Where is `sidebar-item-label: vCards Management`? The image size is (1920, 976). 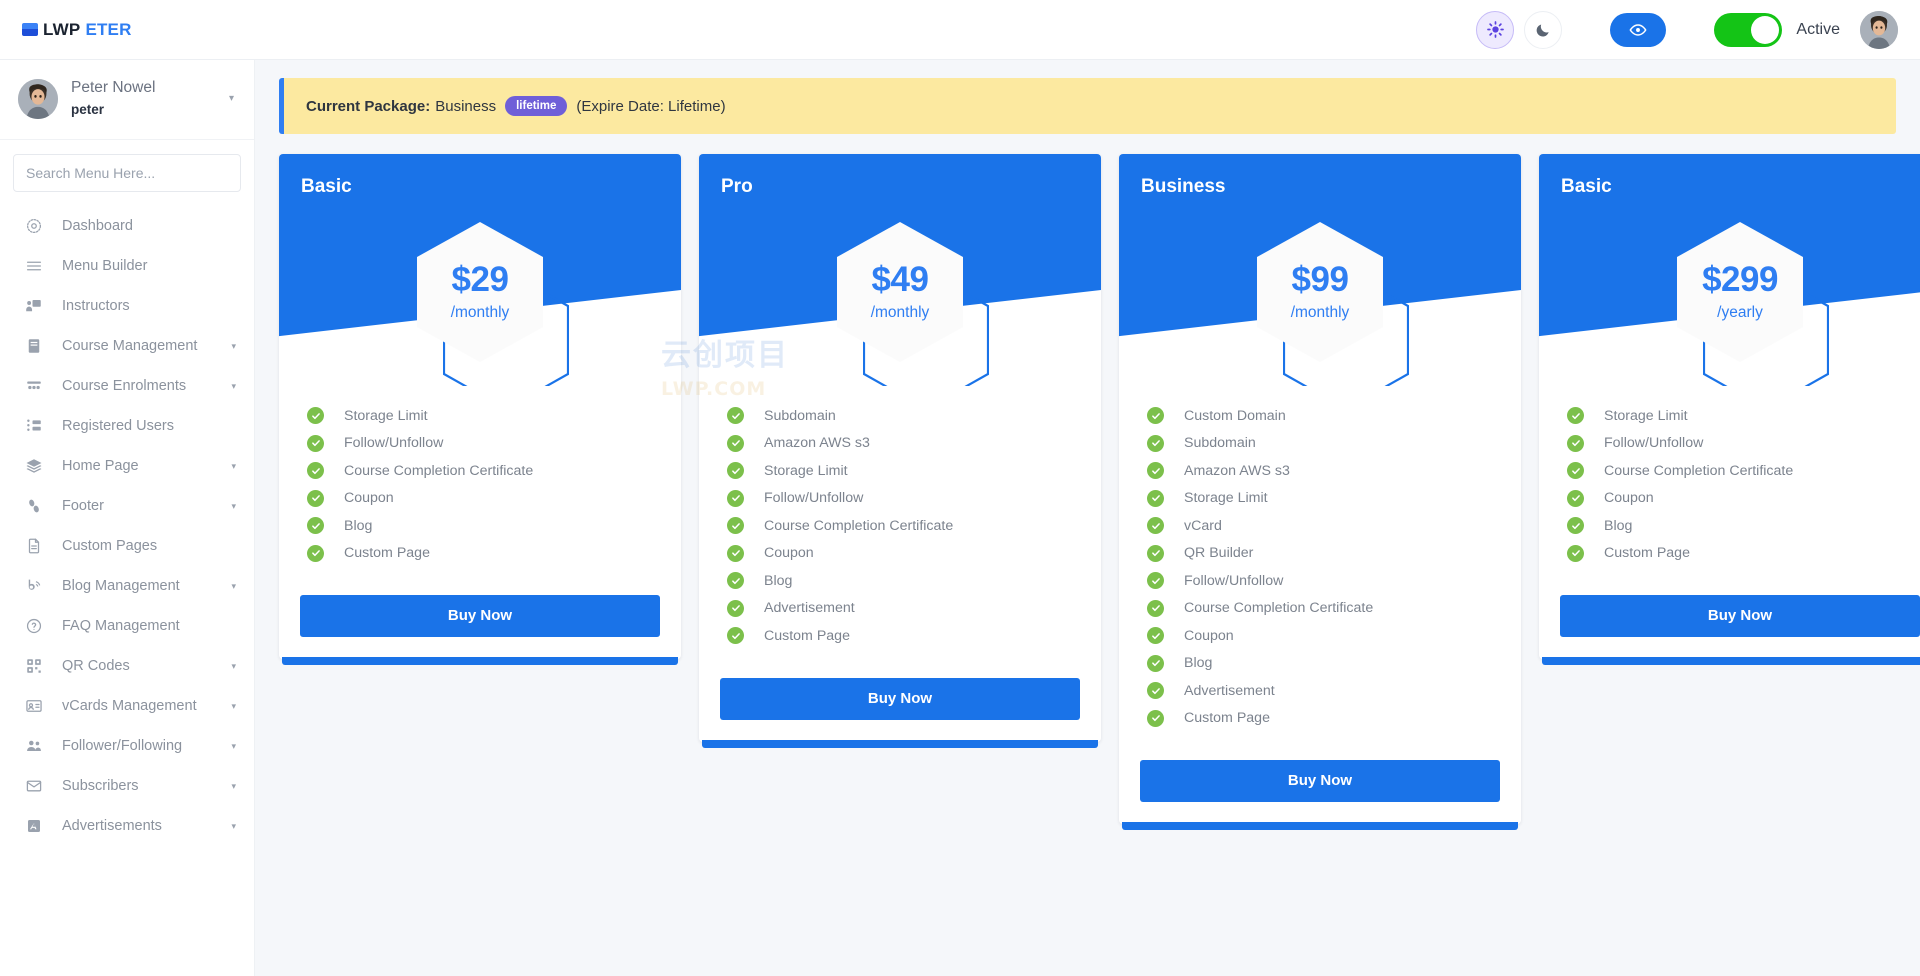
sidebar-item-label: vCards Management is located at coordinates (129, 706).